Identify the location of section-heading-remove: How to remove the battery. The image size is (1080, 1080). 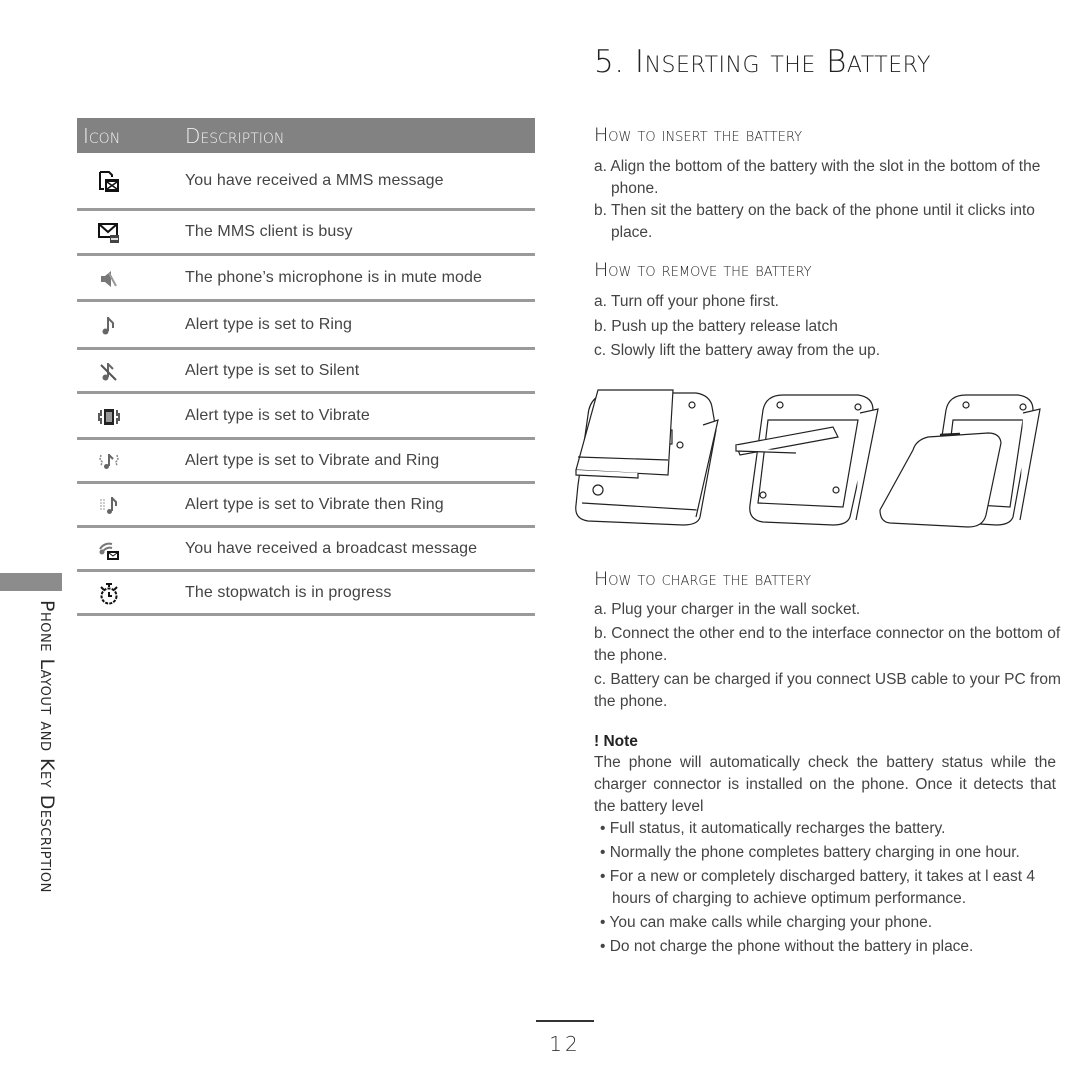
(703, 270).